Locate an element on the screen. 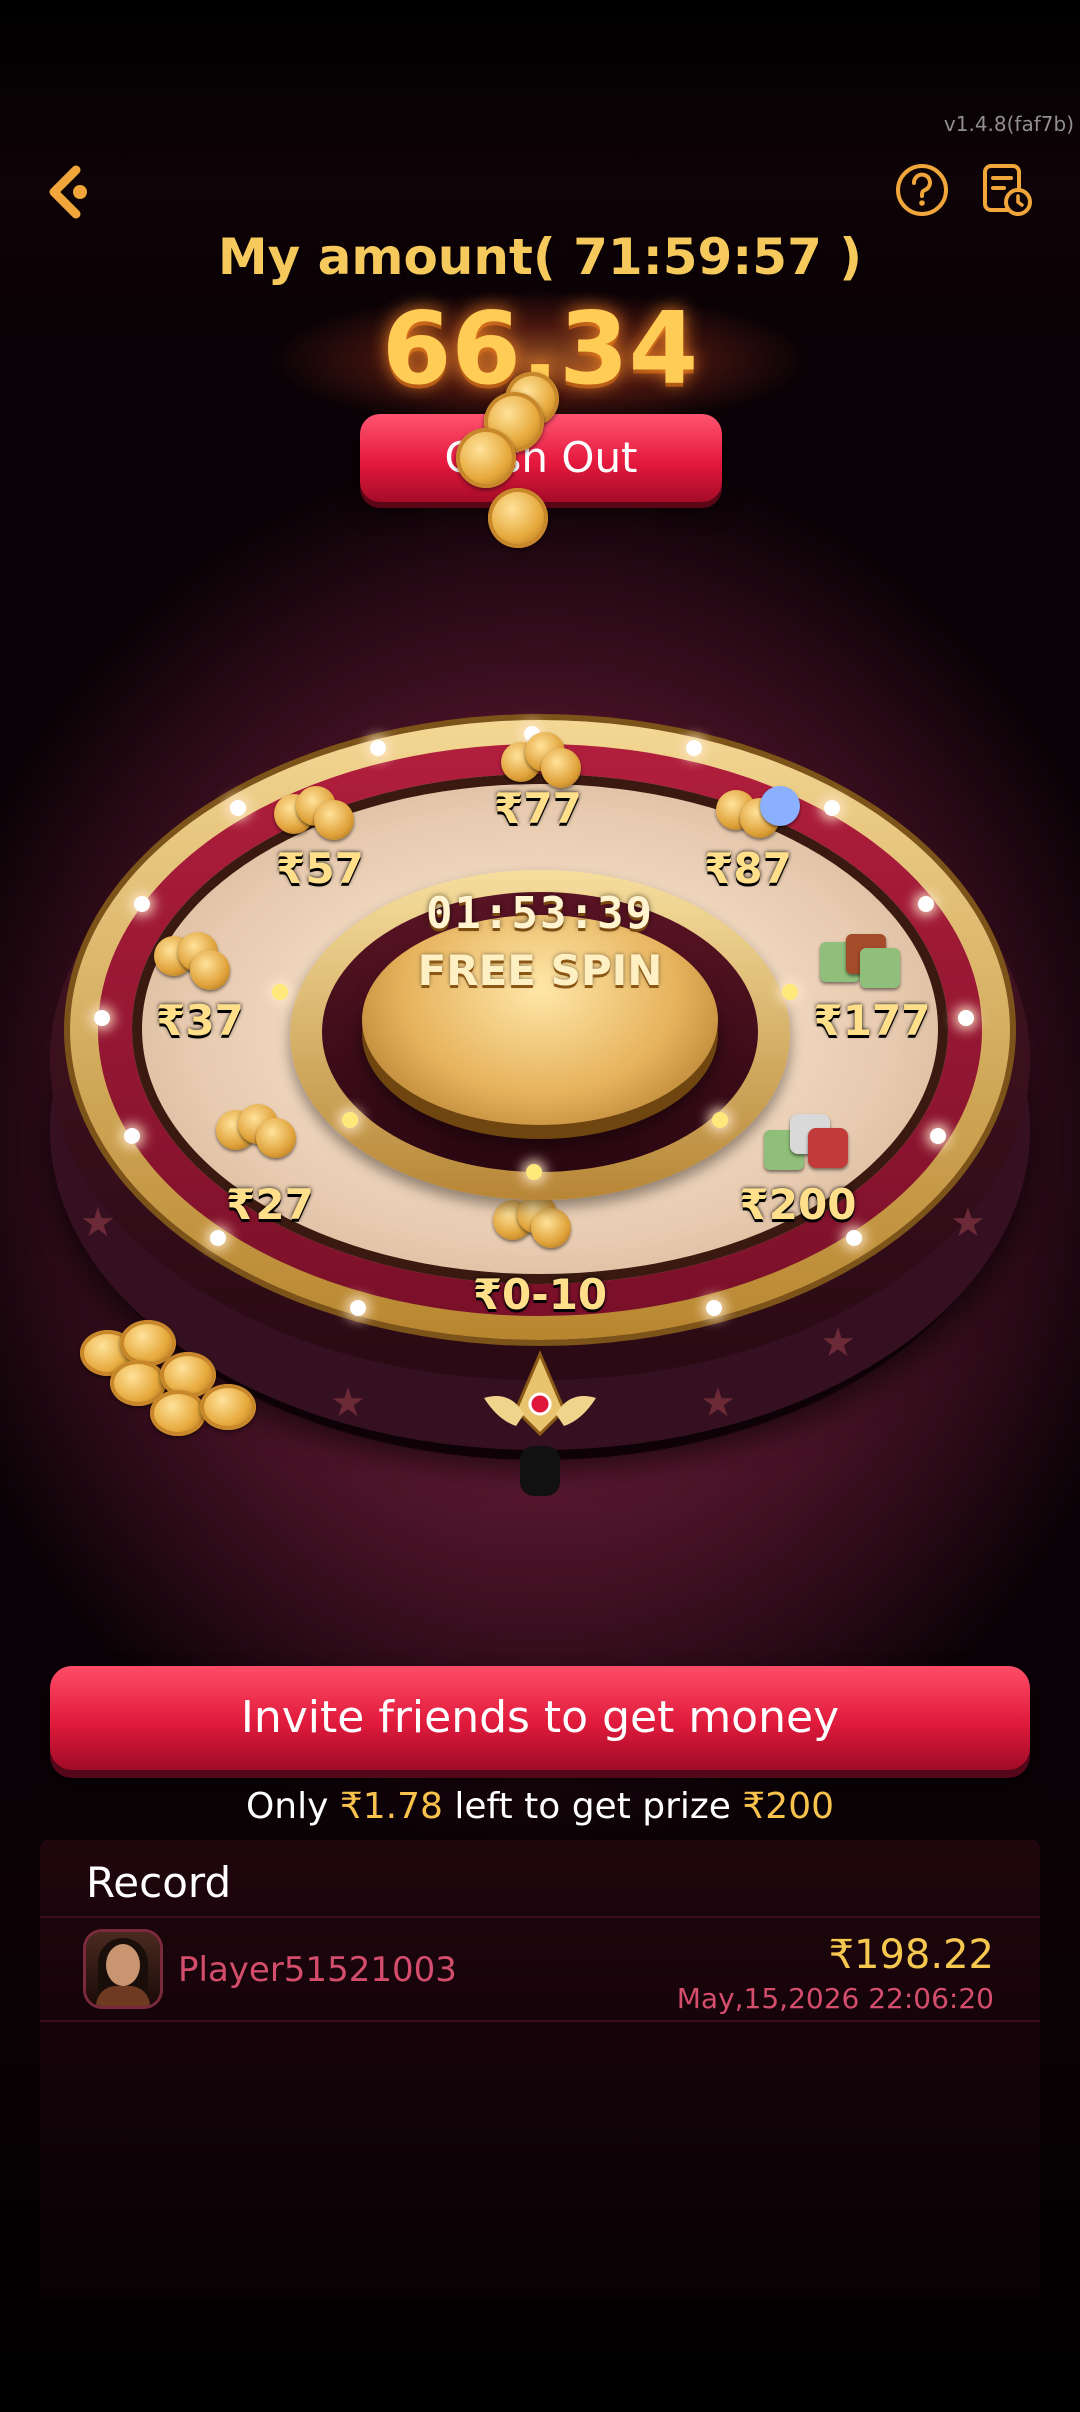 This screenshot has width=1080, height=2412. coins-57-icon is located at coordinates (315, 814).